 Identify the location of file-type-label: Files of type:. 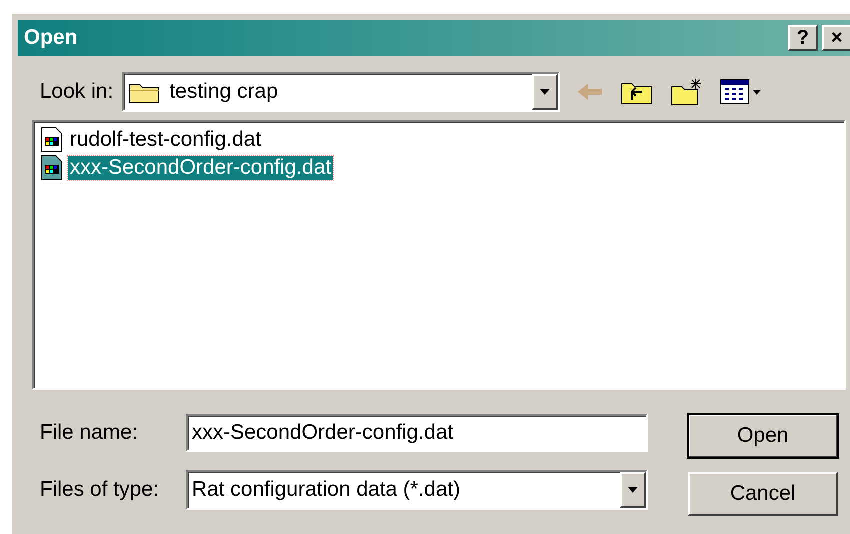
(100, 490).